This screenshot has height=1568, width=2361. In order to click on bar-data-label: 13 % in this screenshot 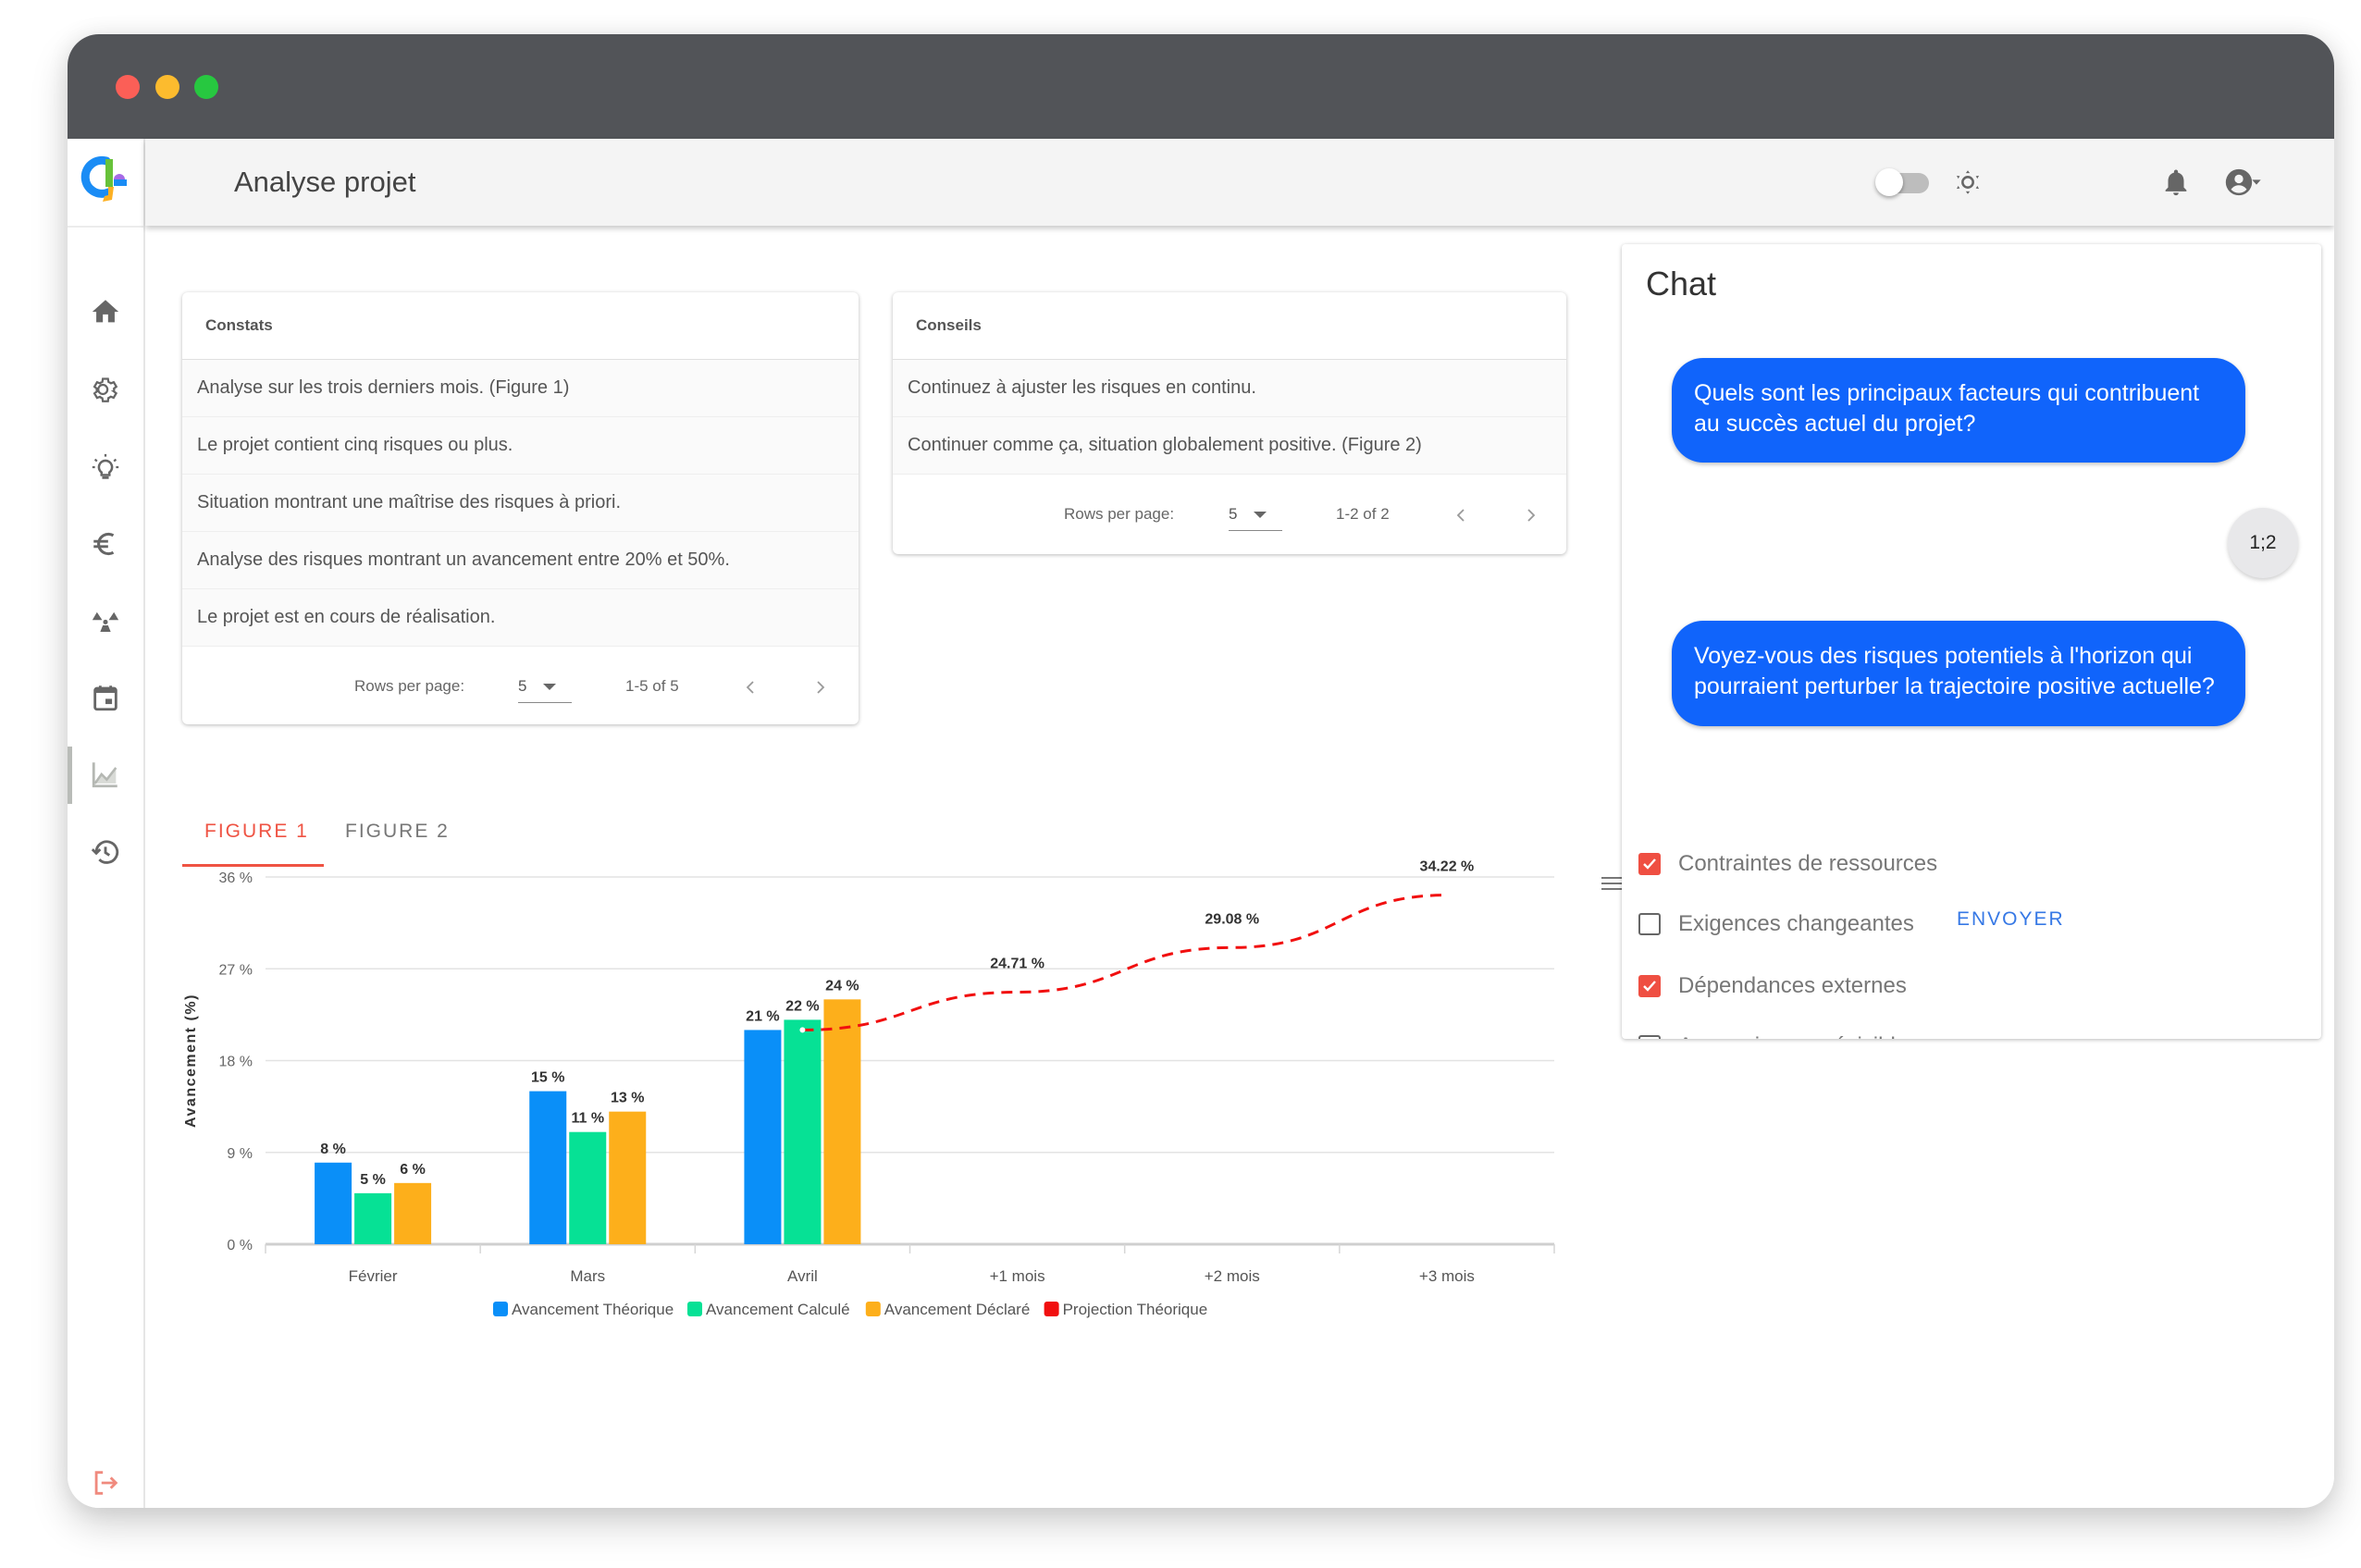, I will do `click(627, 1098)`.